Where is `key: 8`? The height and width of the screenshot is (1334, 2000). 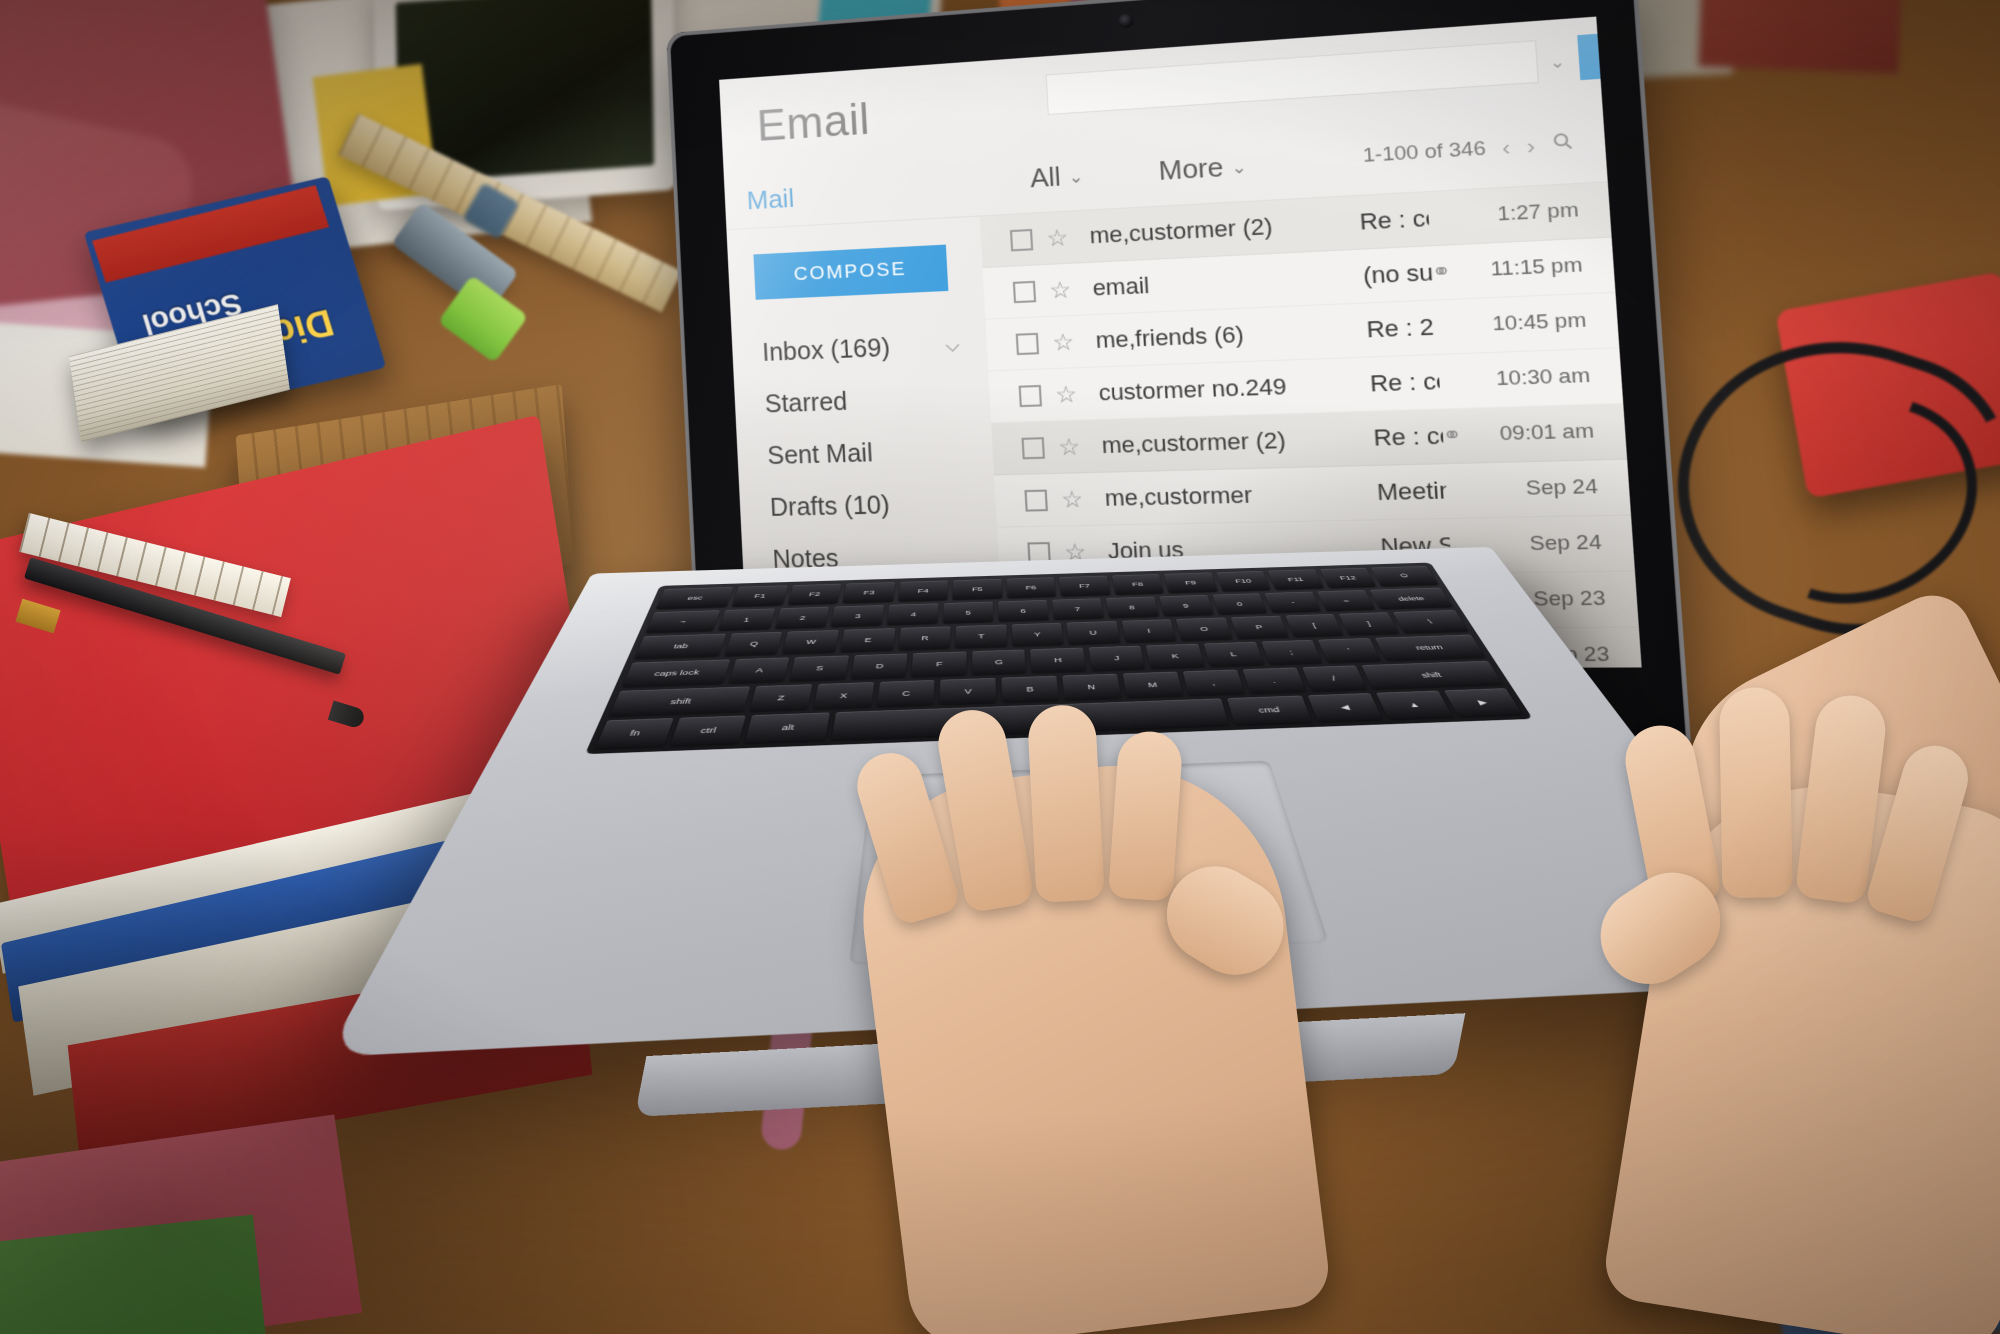
key: 8 is located at coordinates (1132, 607).